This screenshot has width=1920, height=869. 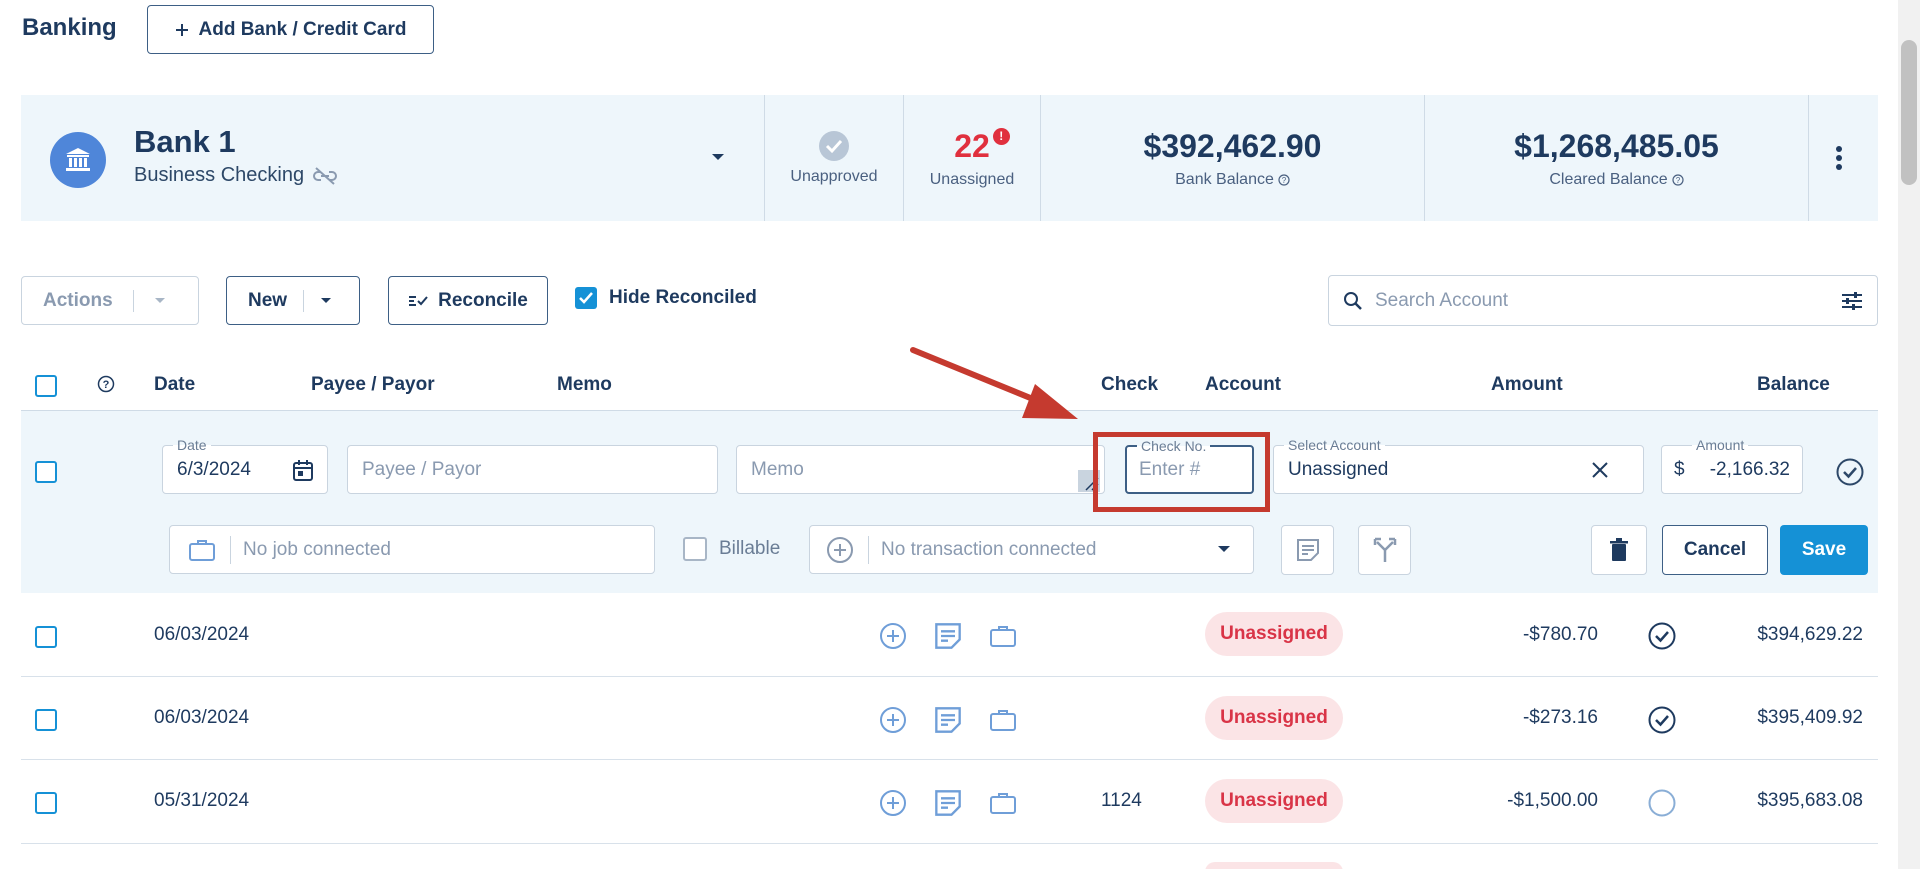 What do you see at coordinates (1560, 717) in the screenshot?
I see `row-amount: -$273.16` at bounding box center [1560, 717].